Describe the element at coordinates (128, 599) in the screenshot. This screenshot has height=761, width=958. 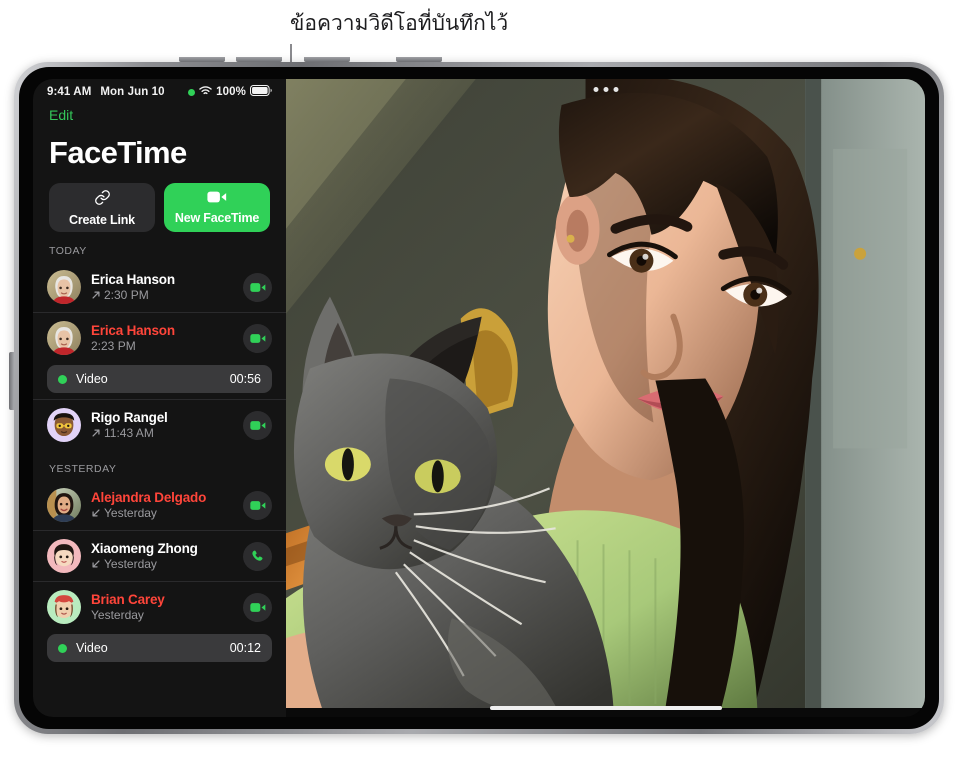
I see `contact-name: Brian Carey` at that location.